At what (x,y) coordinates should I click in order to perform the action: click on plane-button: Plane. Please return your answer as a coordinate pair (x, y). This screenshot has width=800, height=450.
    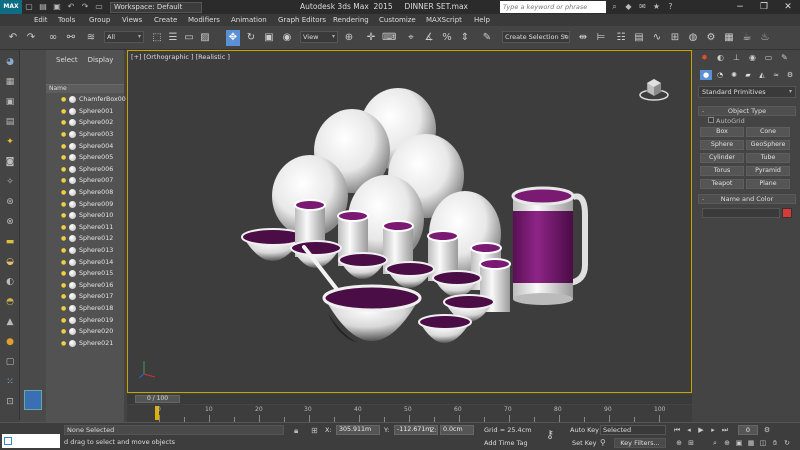
    Looking at the image, I should click on (768, 184).